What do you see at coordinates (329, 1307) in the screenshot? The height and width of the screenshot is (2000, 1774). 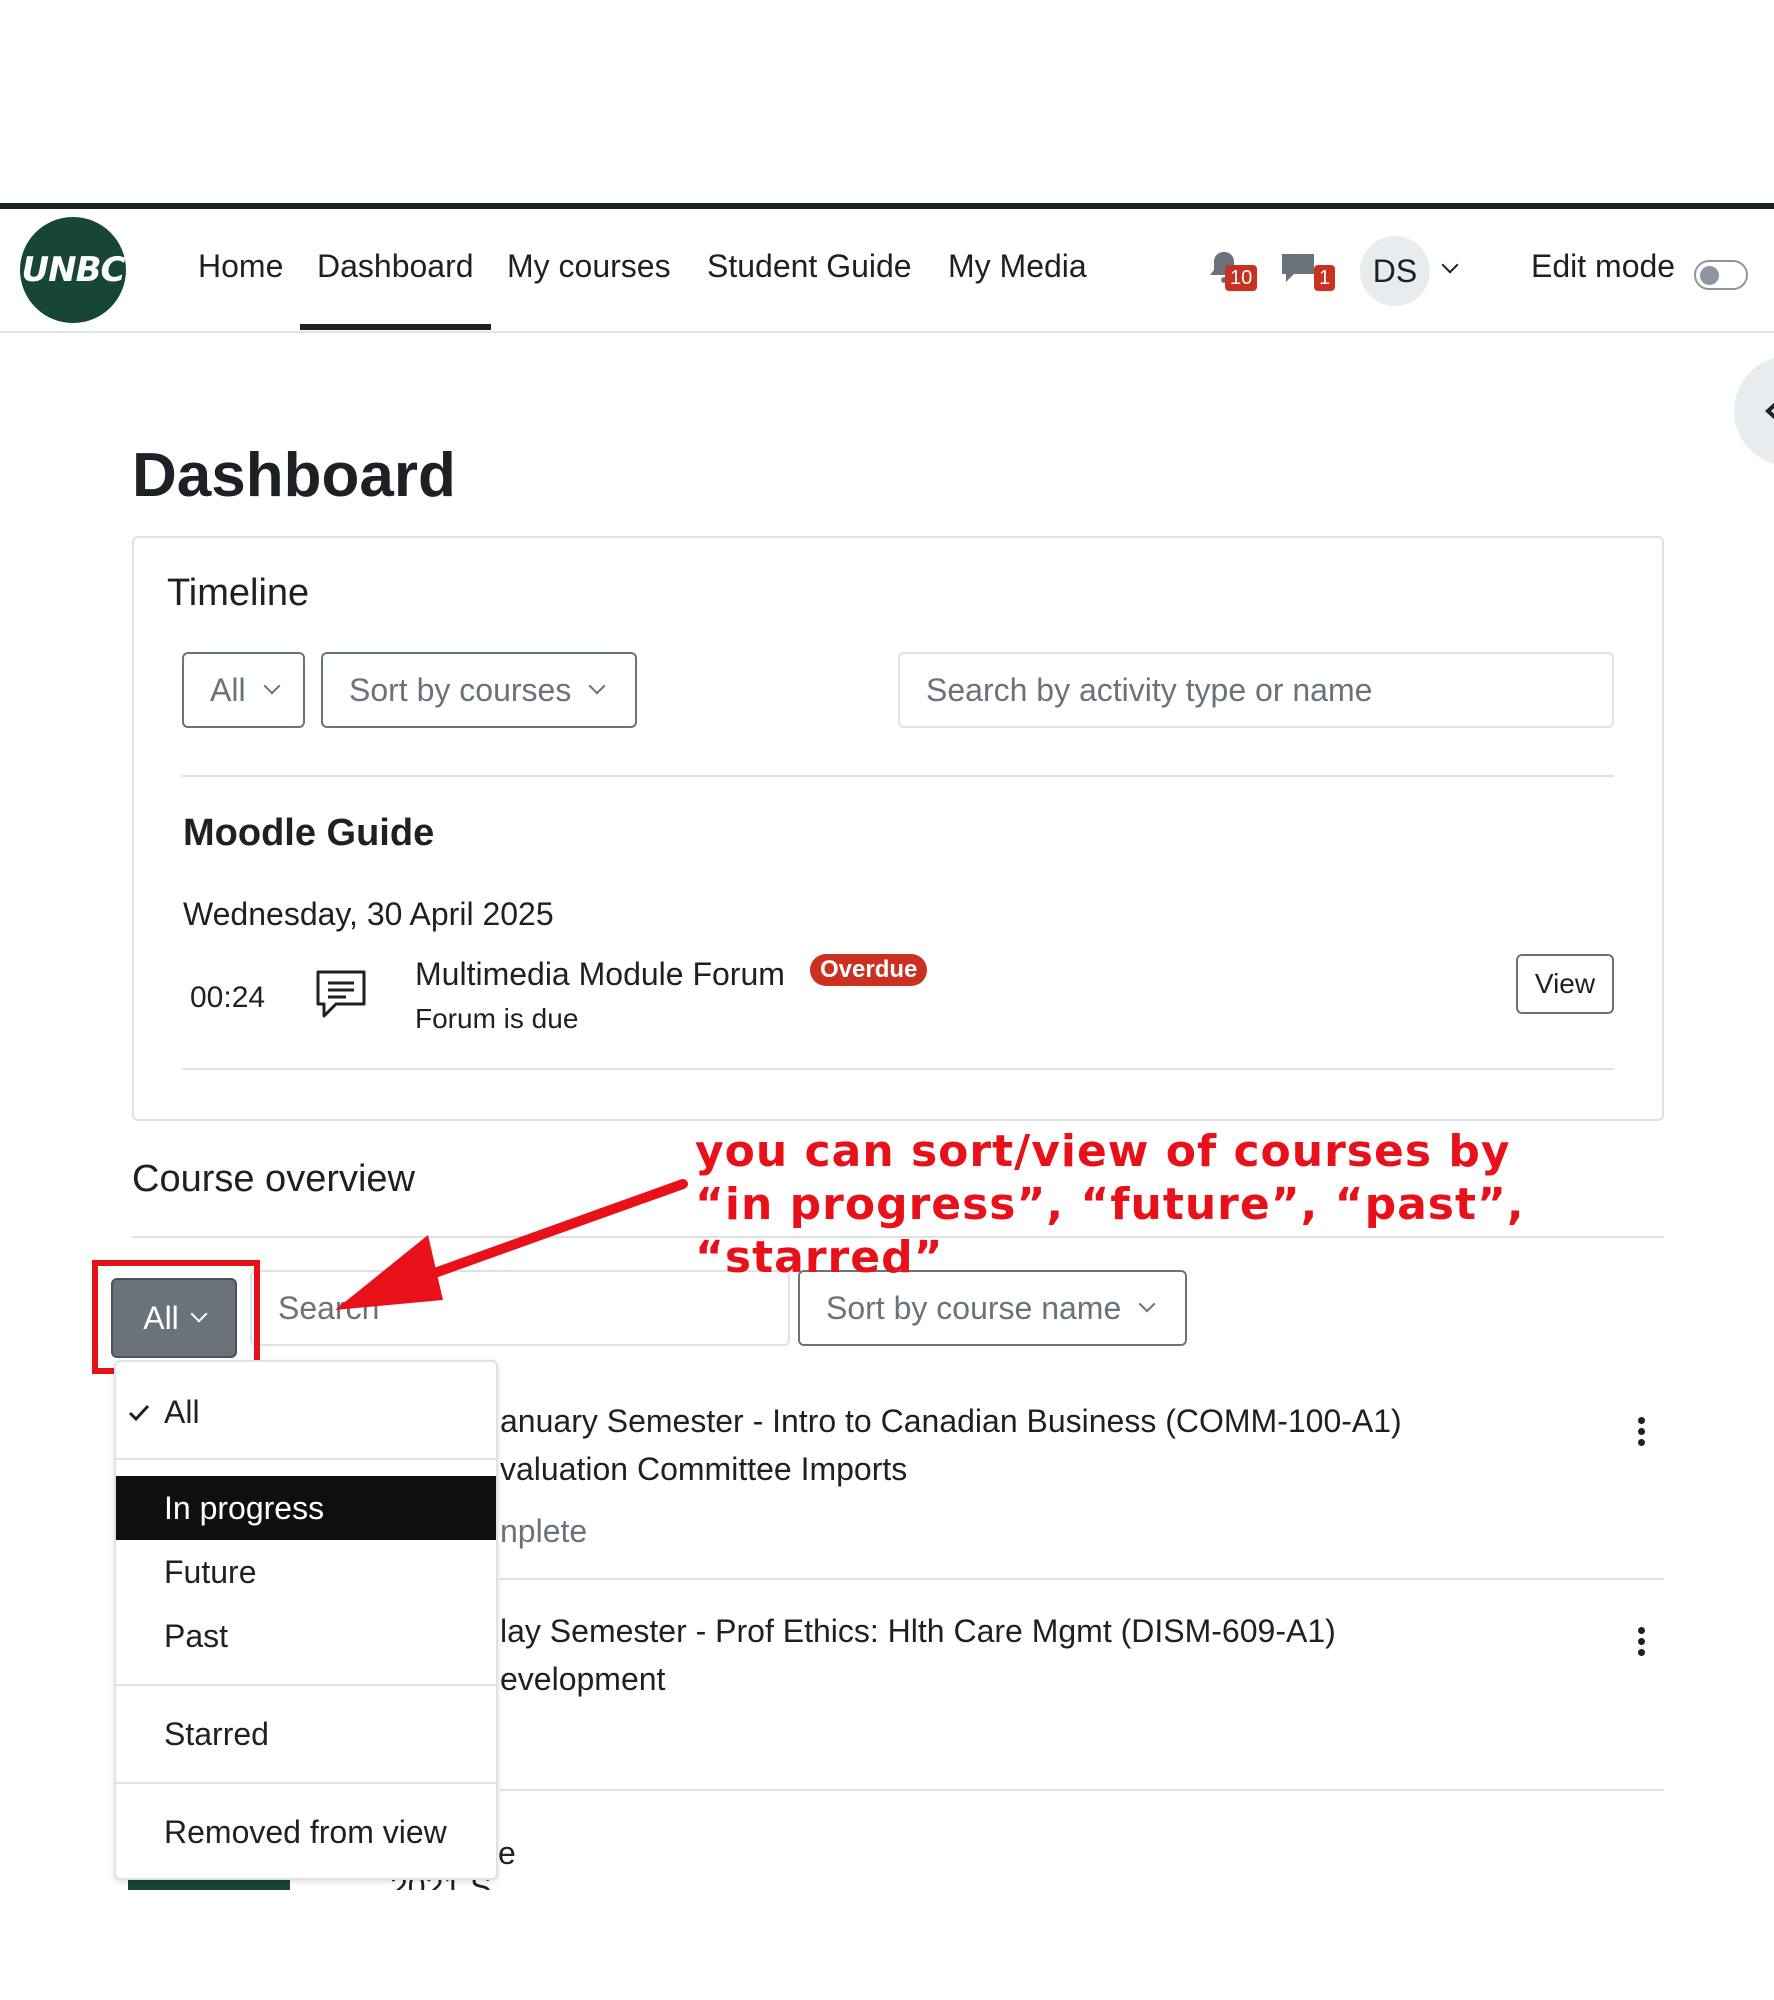 I see `course-search-placeholder: Search` at bounding box center [329, 1307].